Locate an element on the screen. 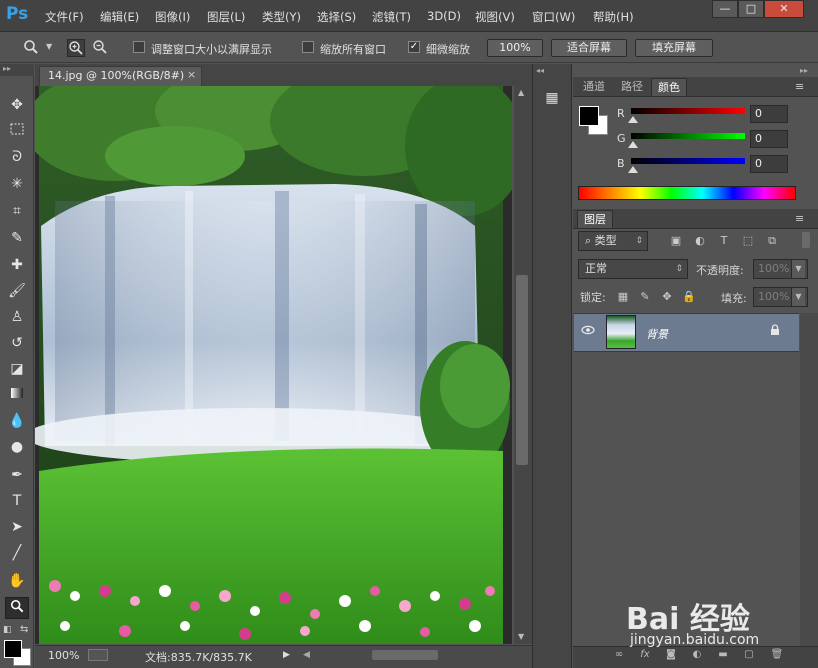  channel-b-handle is located at coordinates (633, 169).